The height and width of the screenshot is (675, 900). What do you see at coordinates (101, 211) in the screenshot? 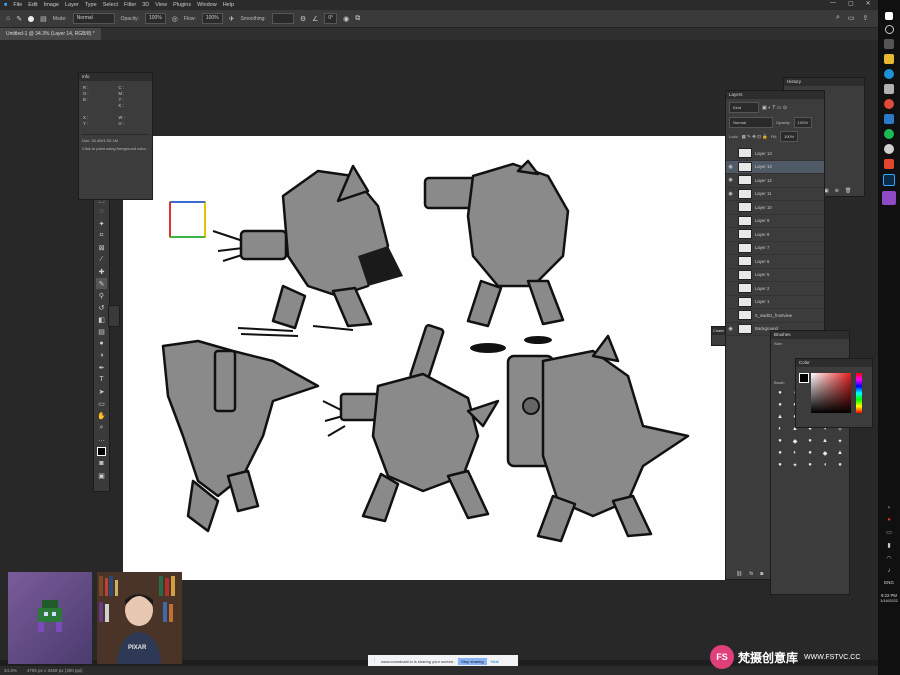
I see `lasso-tool-icon: ◌` at bounding box center [101, 211].